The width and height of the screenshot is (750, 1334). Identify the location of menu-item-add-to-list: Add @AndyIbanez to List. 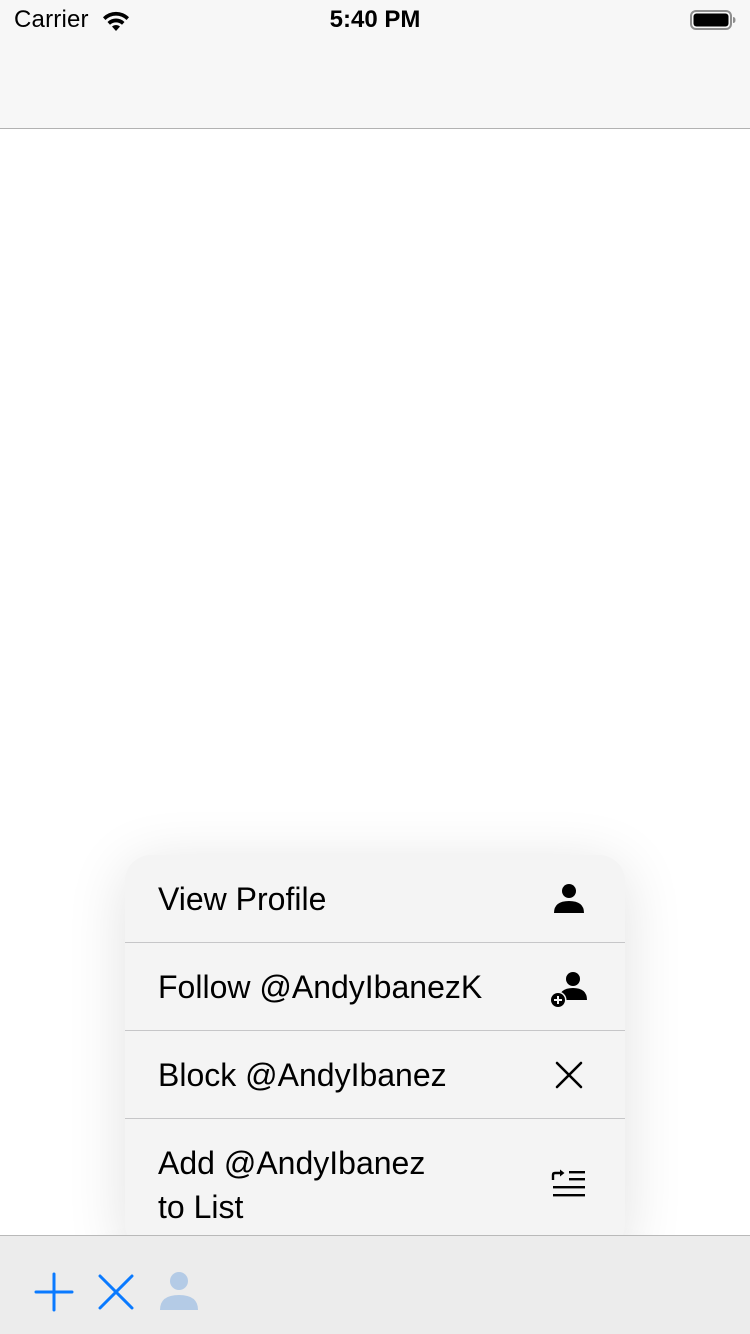
(375, 1184).